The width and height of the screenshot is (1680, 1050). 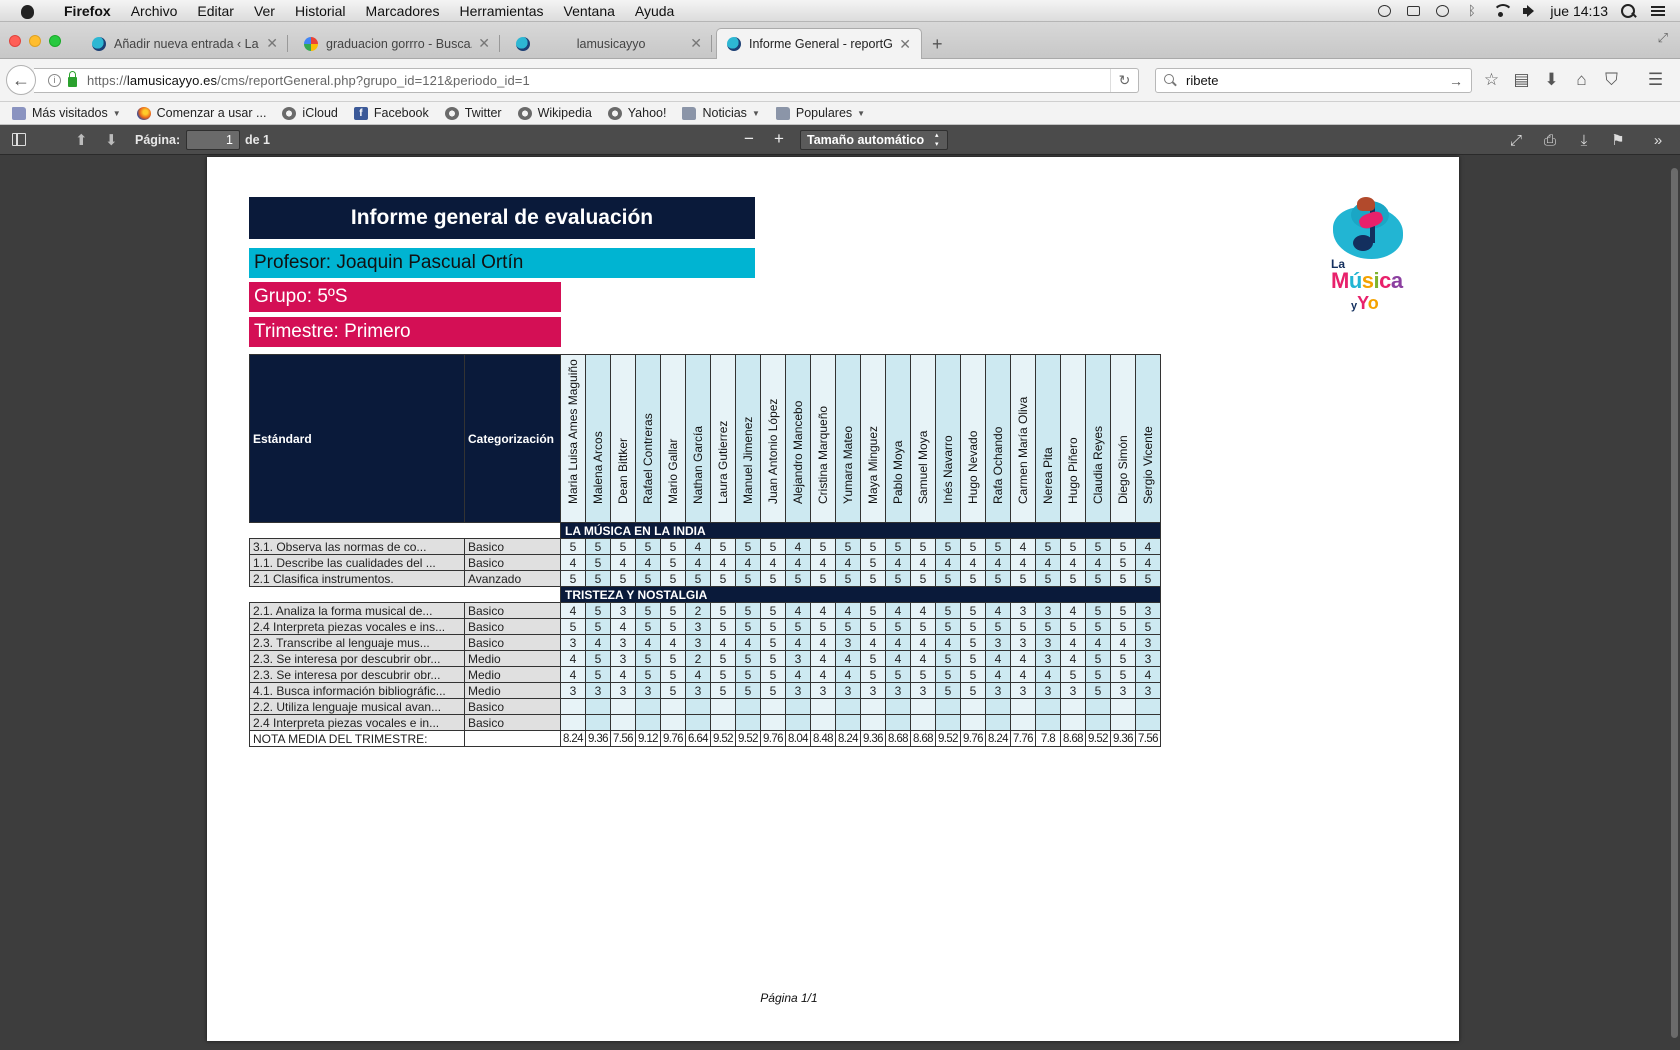 What do you see at coordinates (185, 43) in the screenshot?
I see `tab-anadir-entrada: Añadir nueva entrada ‹ La ... ✕` at bounding box center [185, 43].